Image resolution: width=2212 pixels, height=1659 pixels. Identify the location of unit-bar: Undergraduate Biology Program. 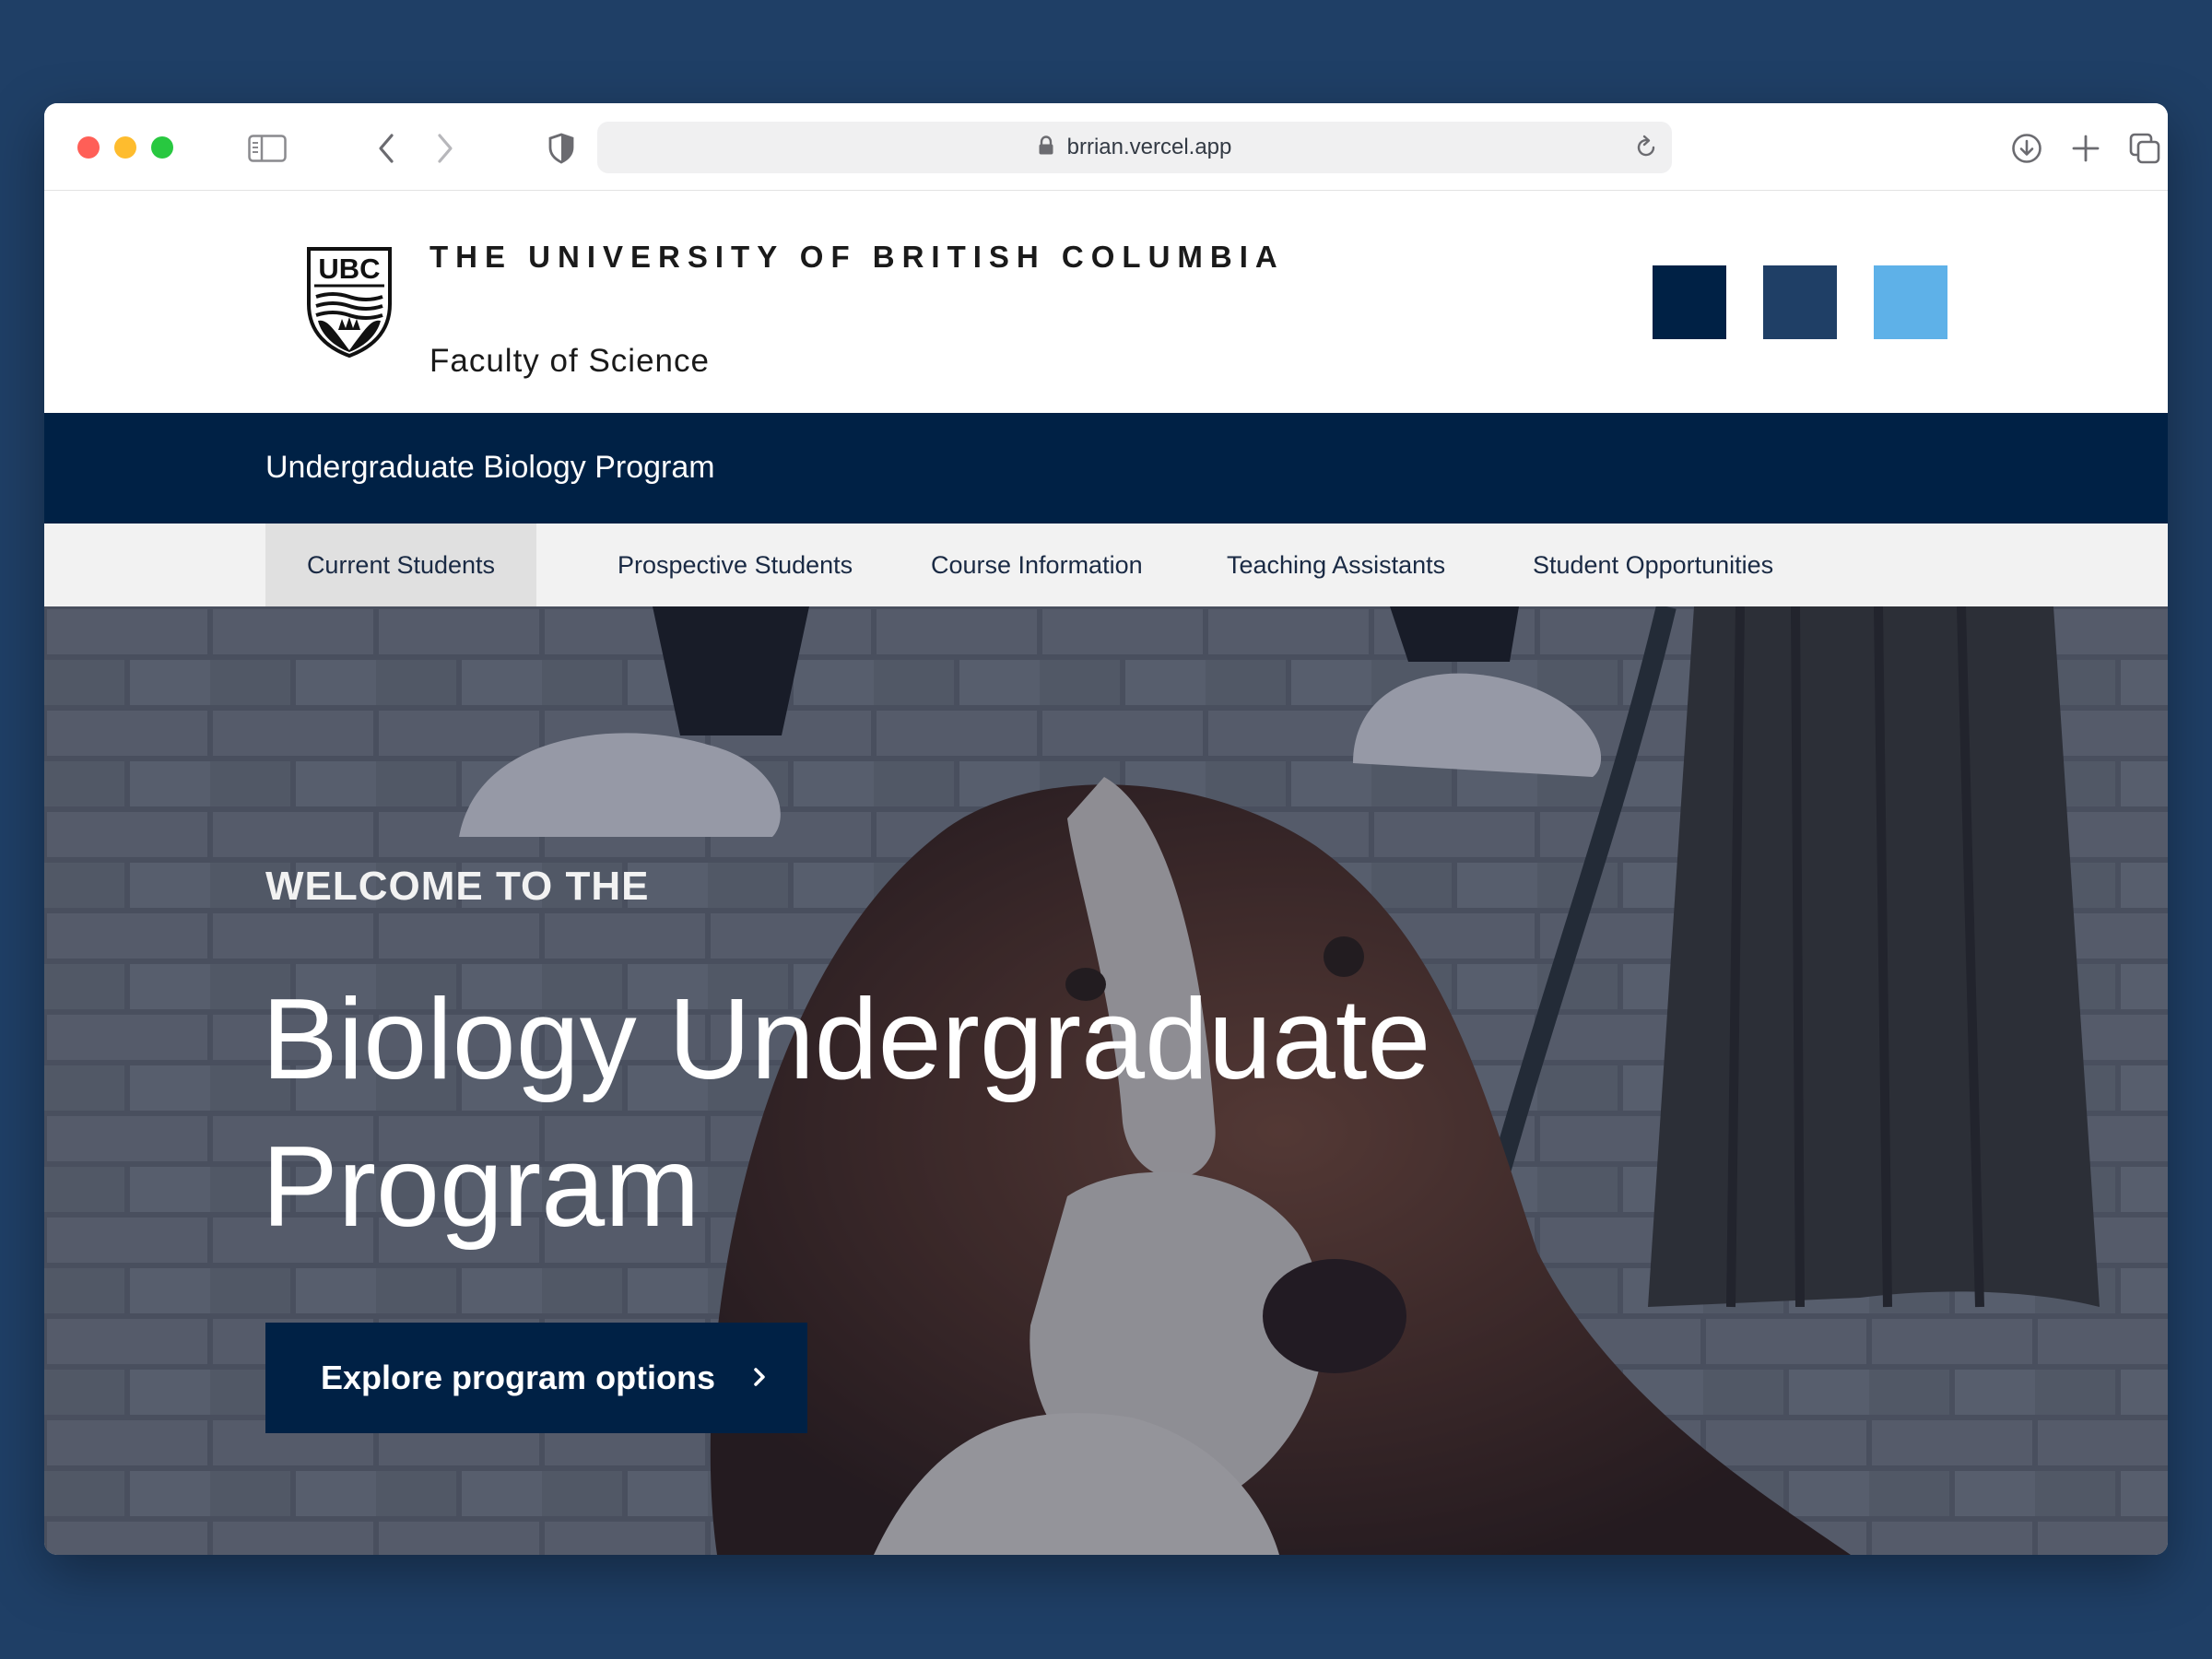
(1106, 468).